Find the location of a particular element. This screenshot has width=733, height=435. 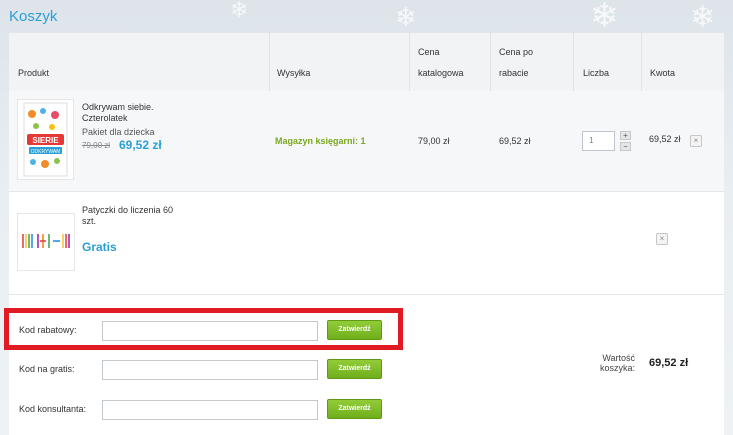

product-name-line2: szt. is located at coordinates (89, 221).